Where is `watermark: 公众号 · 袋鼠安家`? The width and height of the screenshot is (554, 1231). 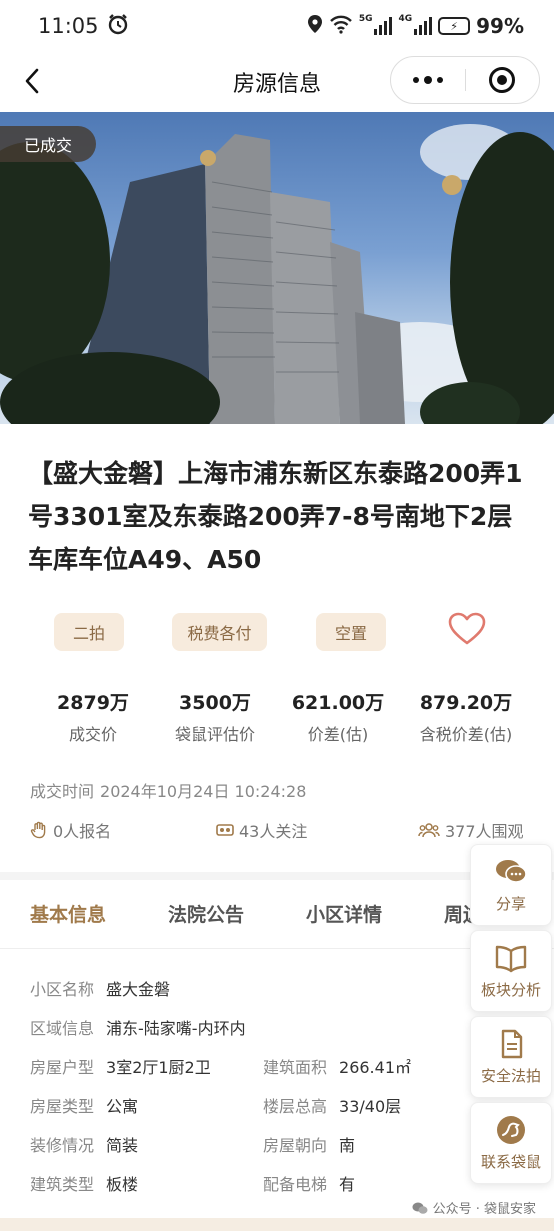
watermark: 公众号 · 袋鼠安家 is located at coordinates (474, 1207).